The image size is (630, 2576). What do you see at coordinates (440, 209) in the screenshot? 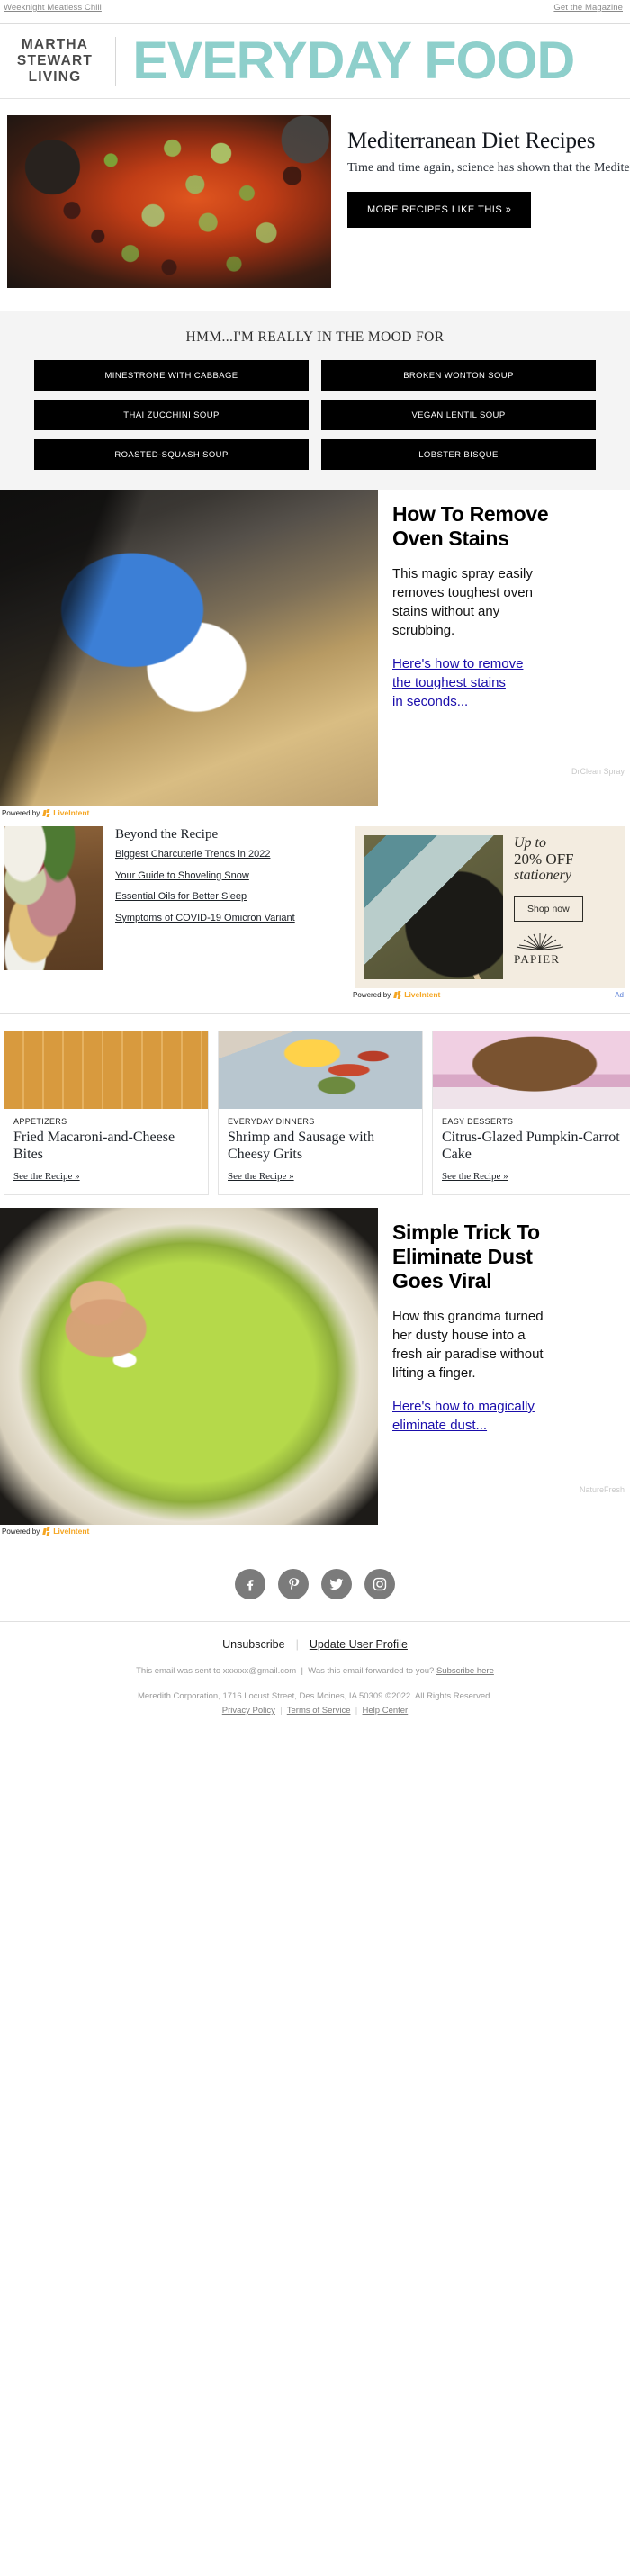
I see `more-recipes-button: MORE RECIPES LIKE THIS »` at bounding box center [440, 209].